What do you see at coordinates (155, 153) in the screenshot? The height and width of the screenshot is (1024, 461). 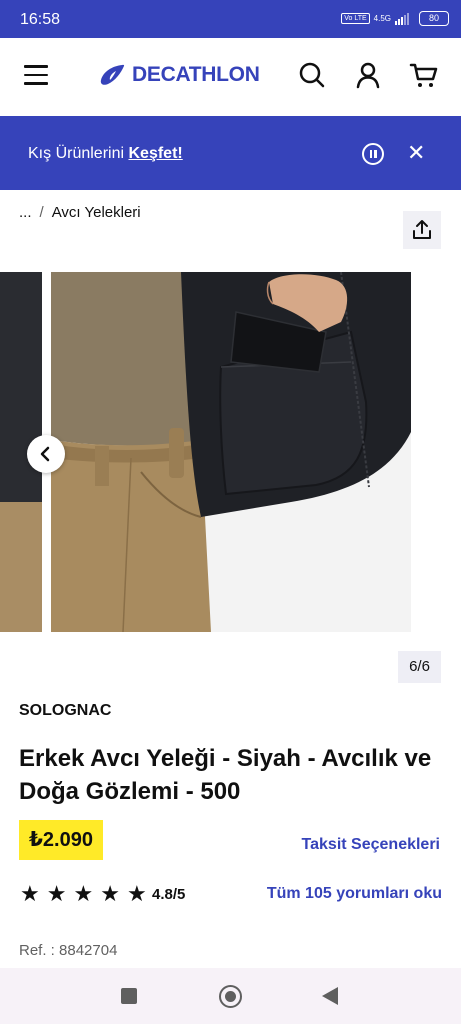 I see `promo-link: Keşfet!` at bounding box center [155, 153].